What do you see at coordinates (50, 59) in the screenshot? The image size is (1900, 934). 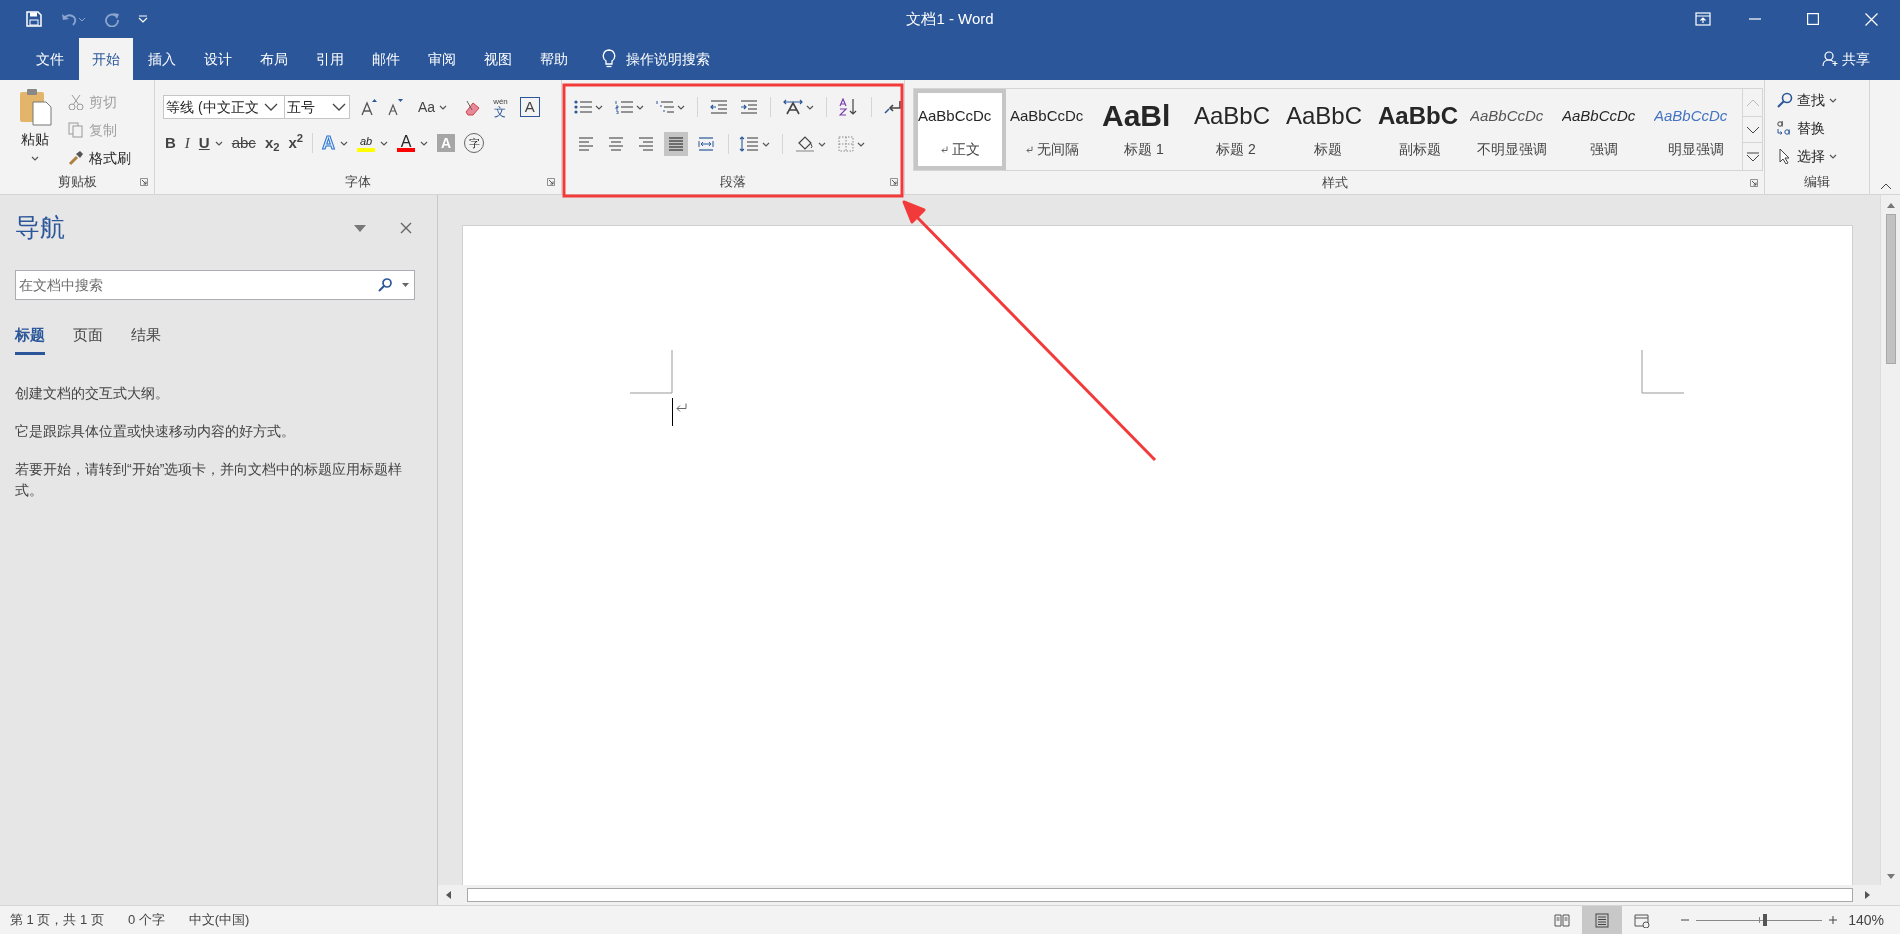 I see `ribbon-tab: 文件` at bounding box center [50, 59].